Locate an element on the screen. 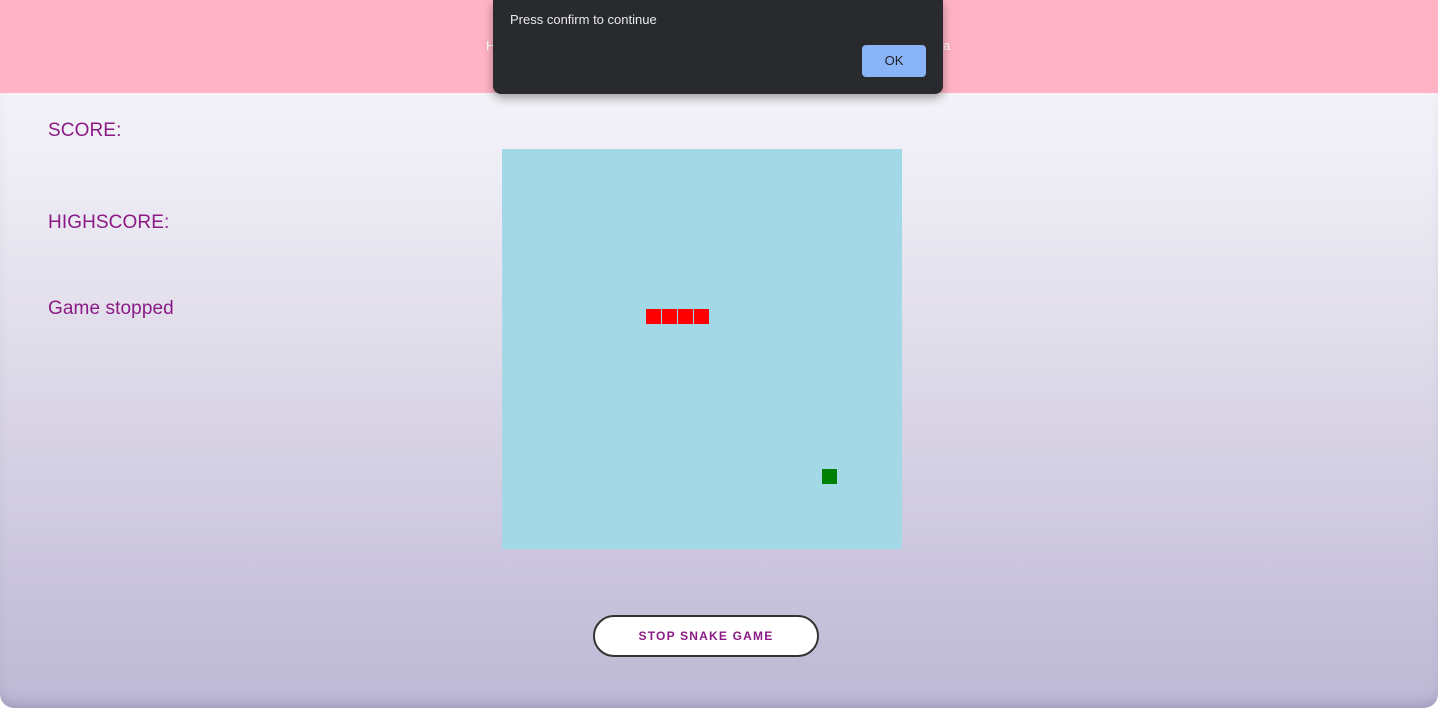 The image size is (1438, 708). stop-snake-game-button: STOP SNAKE GAME is located at coordinates (706, 636).